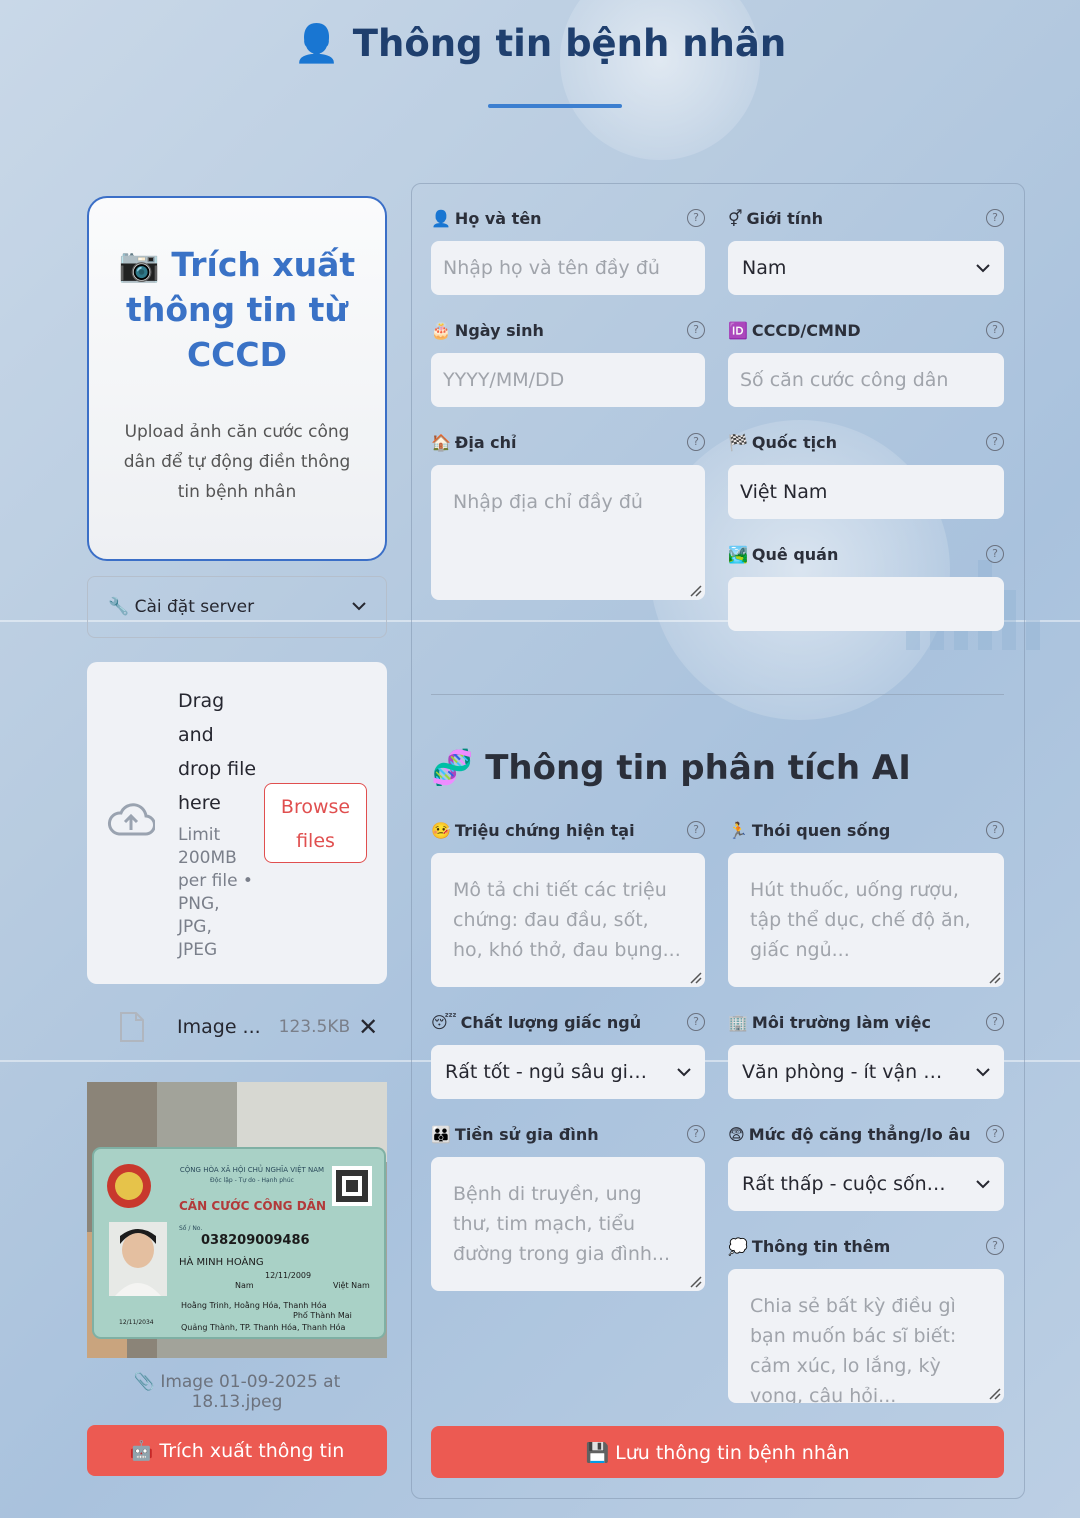 The image size is (1080, 1518). What do you see at coordinates (568, 268) in the screenshot?
I see `fullname-input: Nhập họ và tên đầy đủ` at bounding box center [568, 268].